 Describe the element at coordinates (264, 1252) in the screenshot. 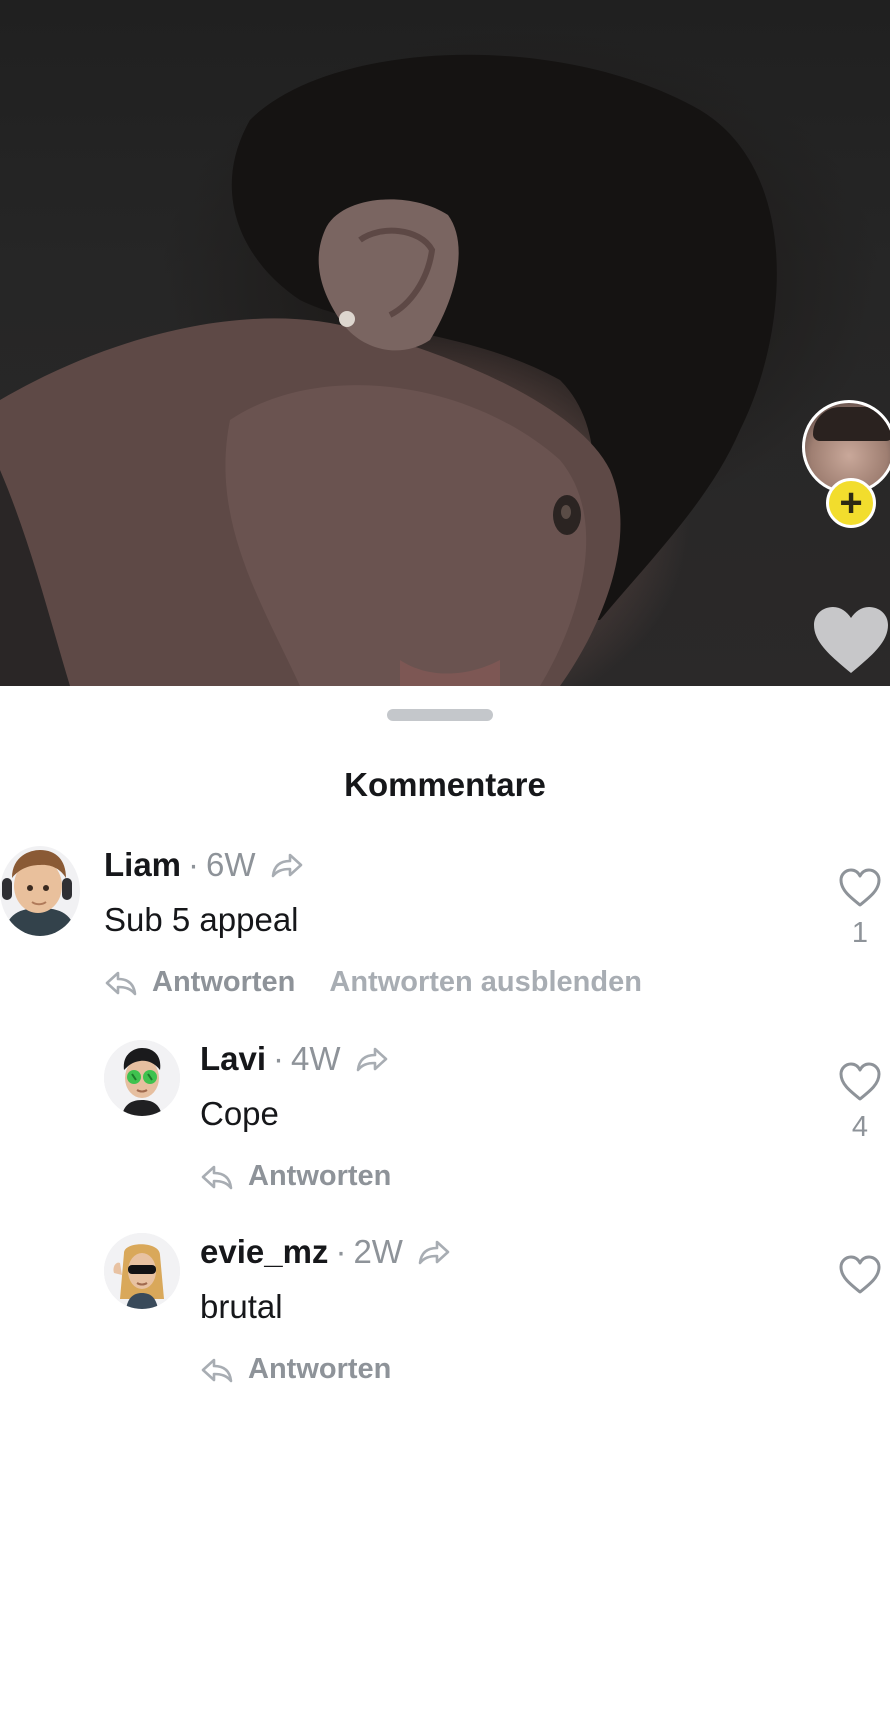

I see `comment-username: evie_mz` at that location.